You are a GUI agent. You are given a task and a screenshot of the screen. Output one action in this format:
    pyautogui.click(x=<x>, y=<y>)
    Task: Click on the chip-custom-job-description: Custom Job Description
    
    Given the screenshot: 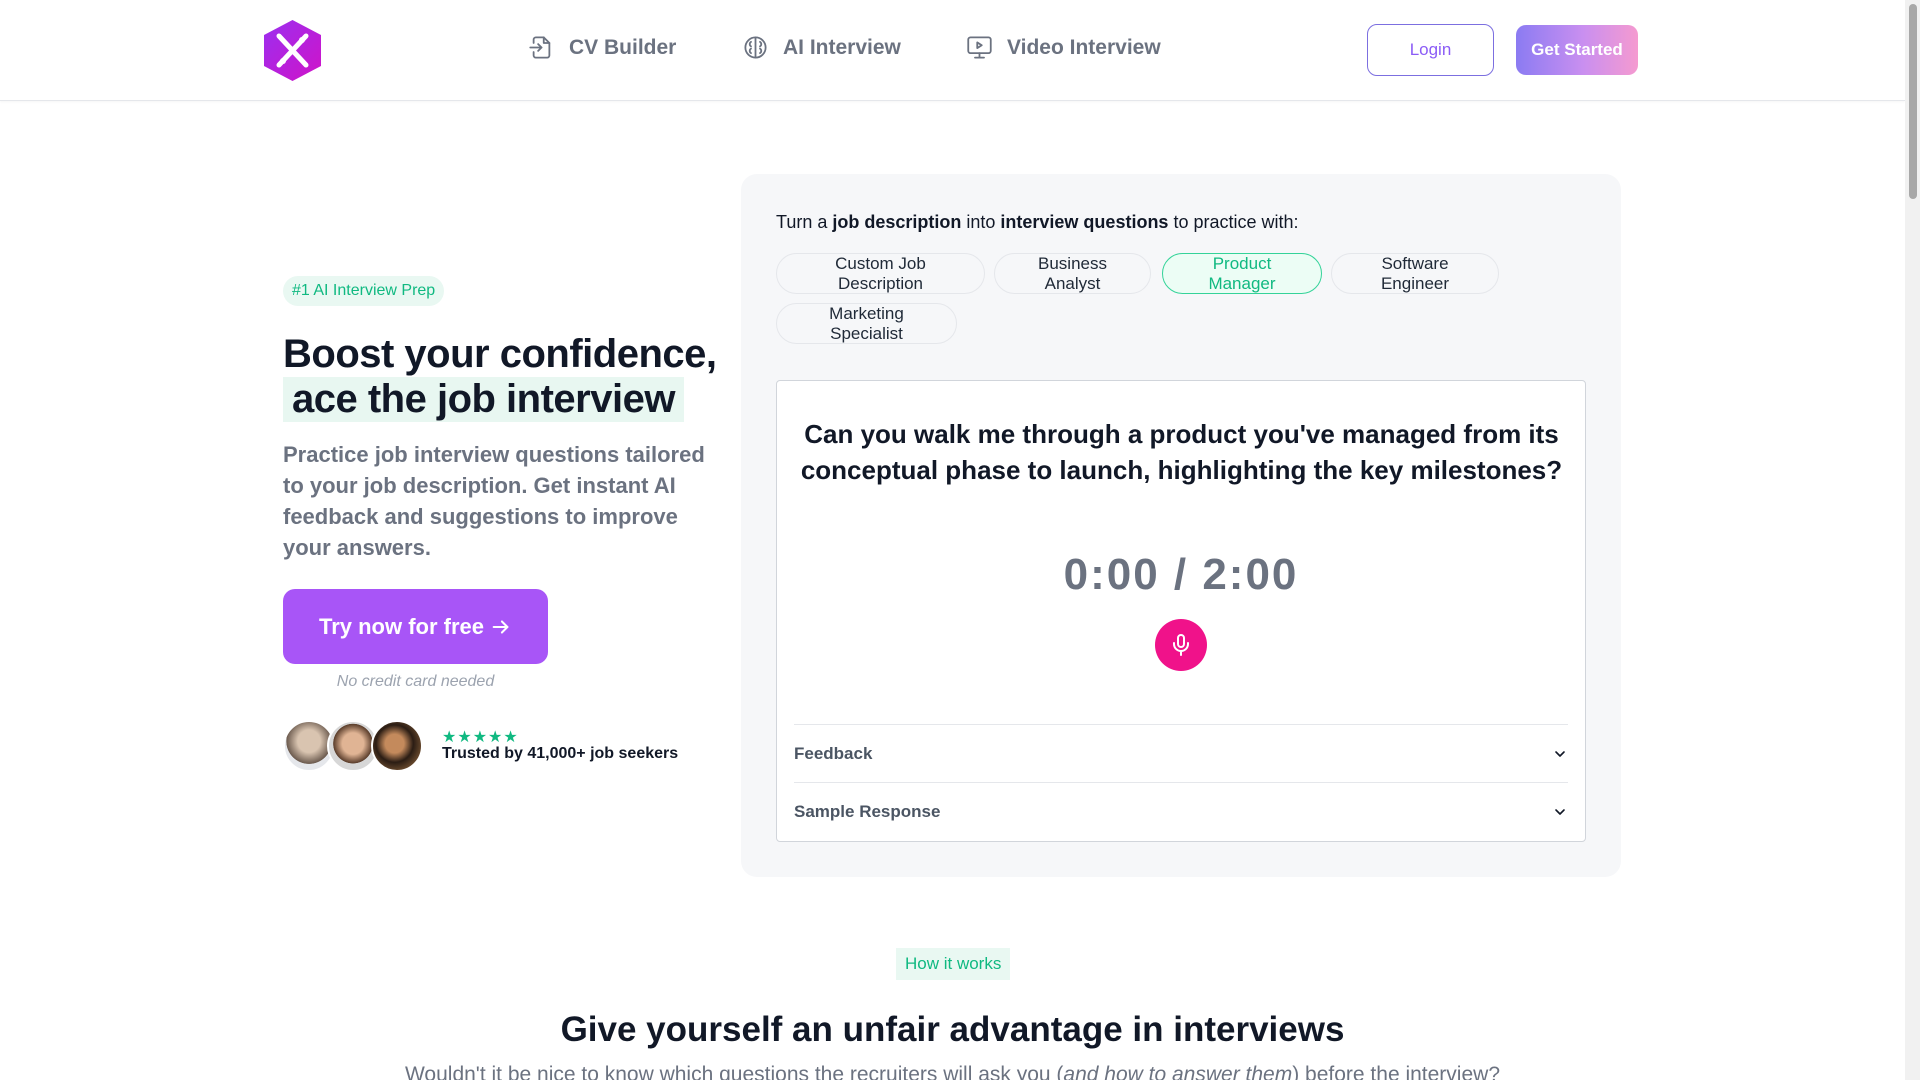 What is the action you would take?
    pyautogui.click(x=880, y=273)
    